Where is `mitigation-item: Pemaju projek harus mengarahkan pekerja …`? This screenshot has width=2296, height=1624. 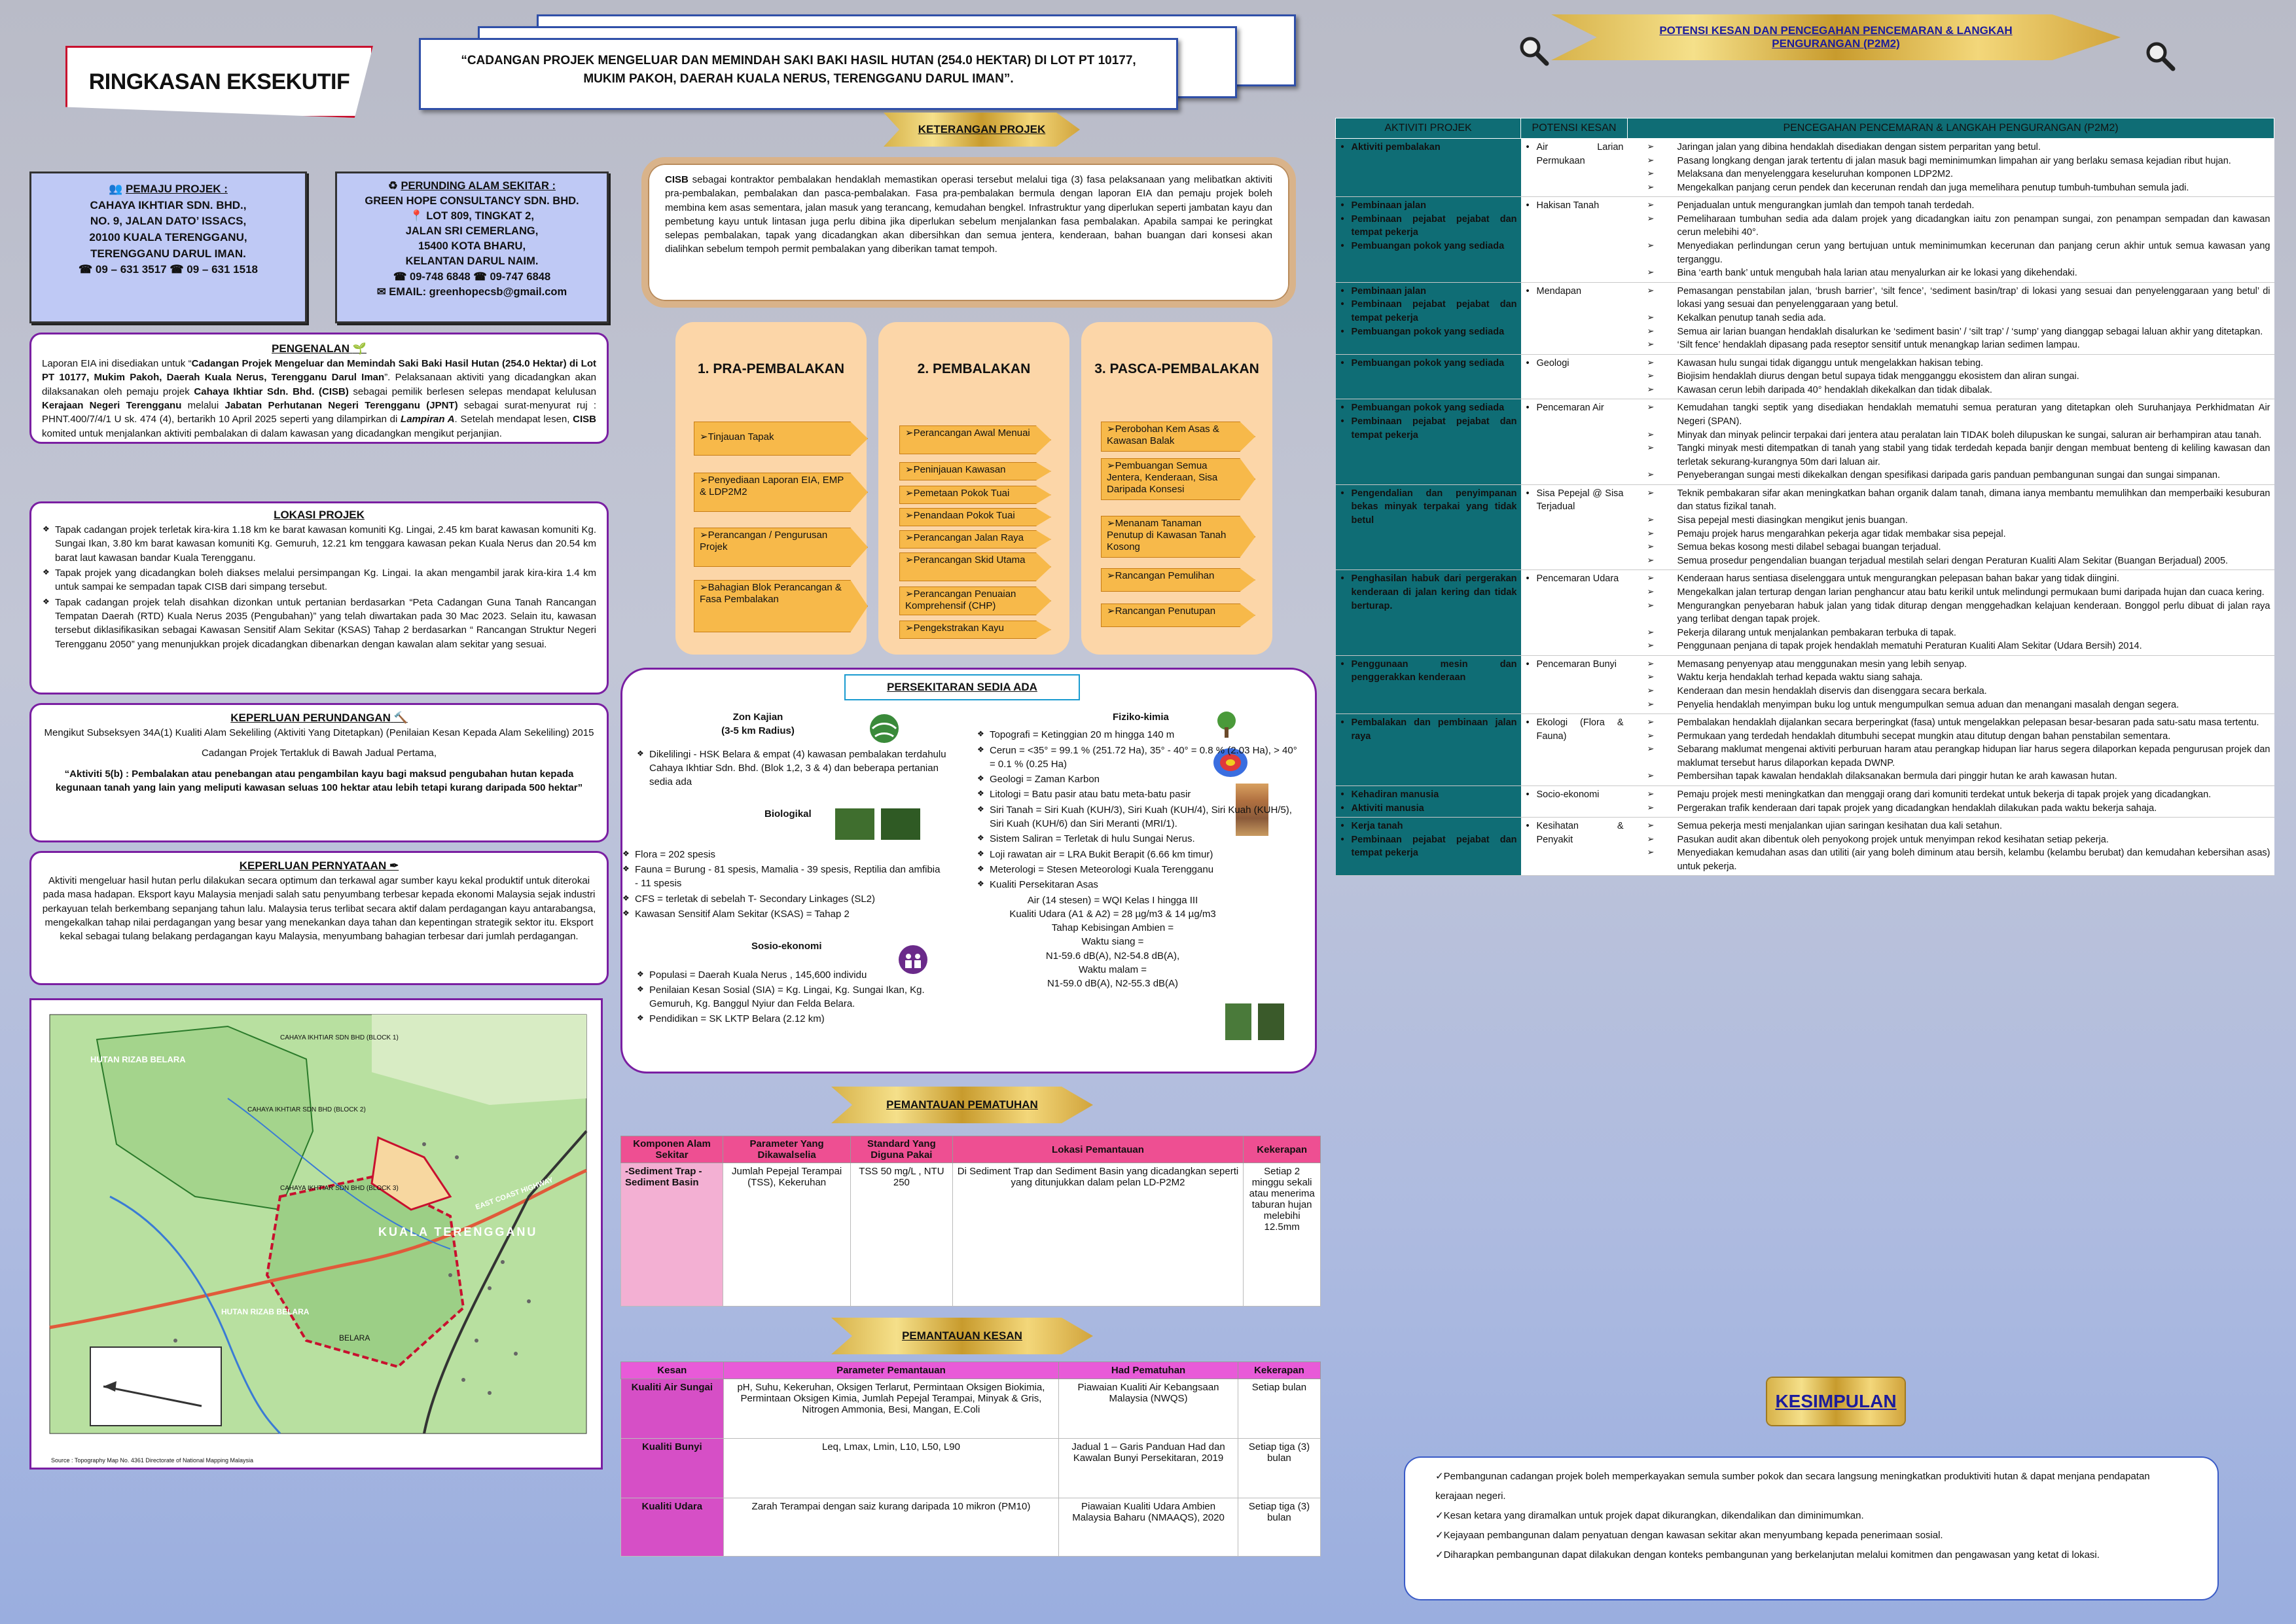
mitigation-item: Pemaju projek harus mengarahkan pekerja … is located at coordinates (1956, 534).